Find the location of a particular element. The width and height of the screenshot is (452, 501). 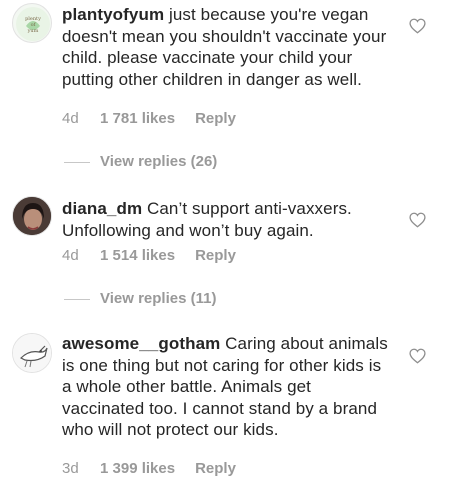

likes-count: 1 781 likes is located at coordinates (137, 118).